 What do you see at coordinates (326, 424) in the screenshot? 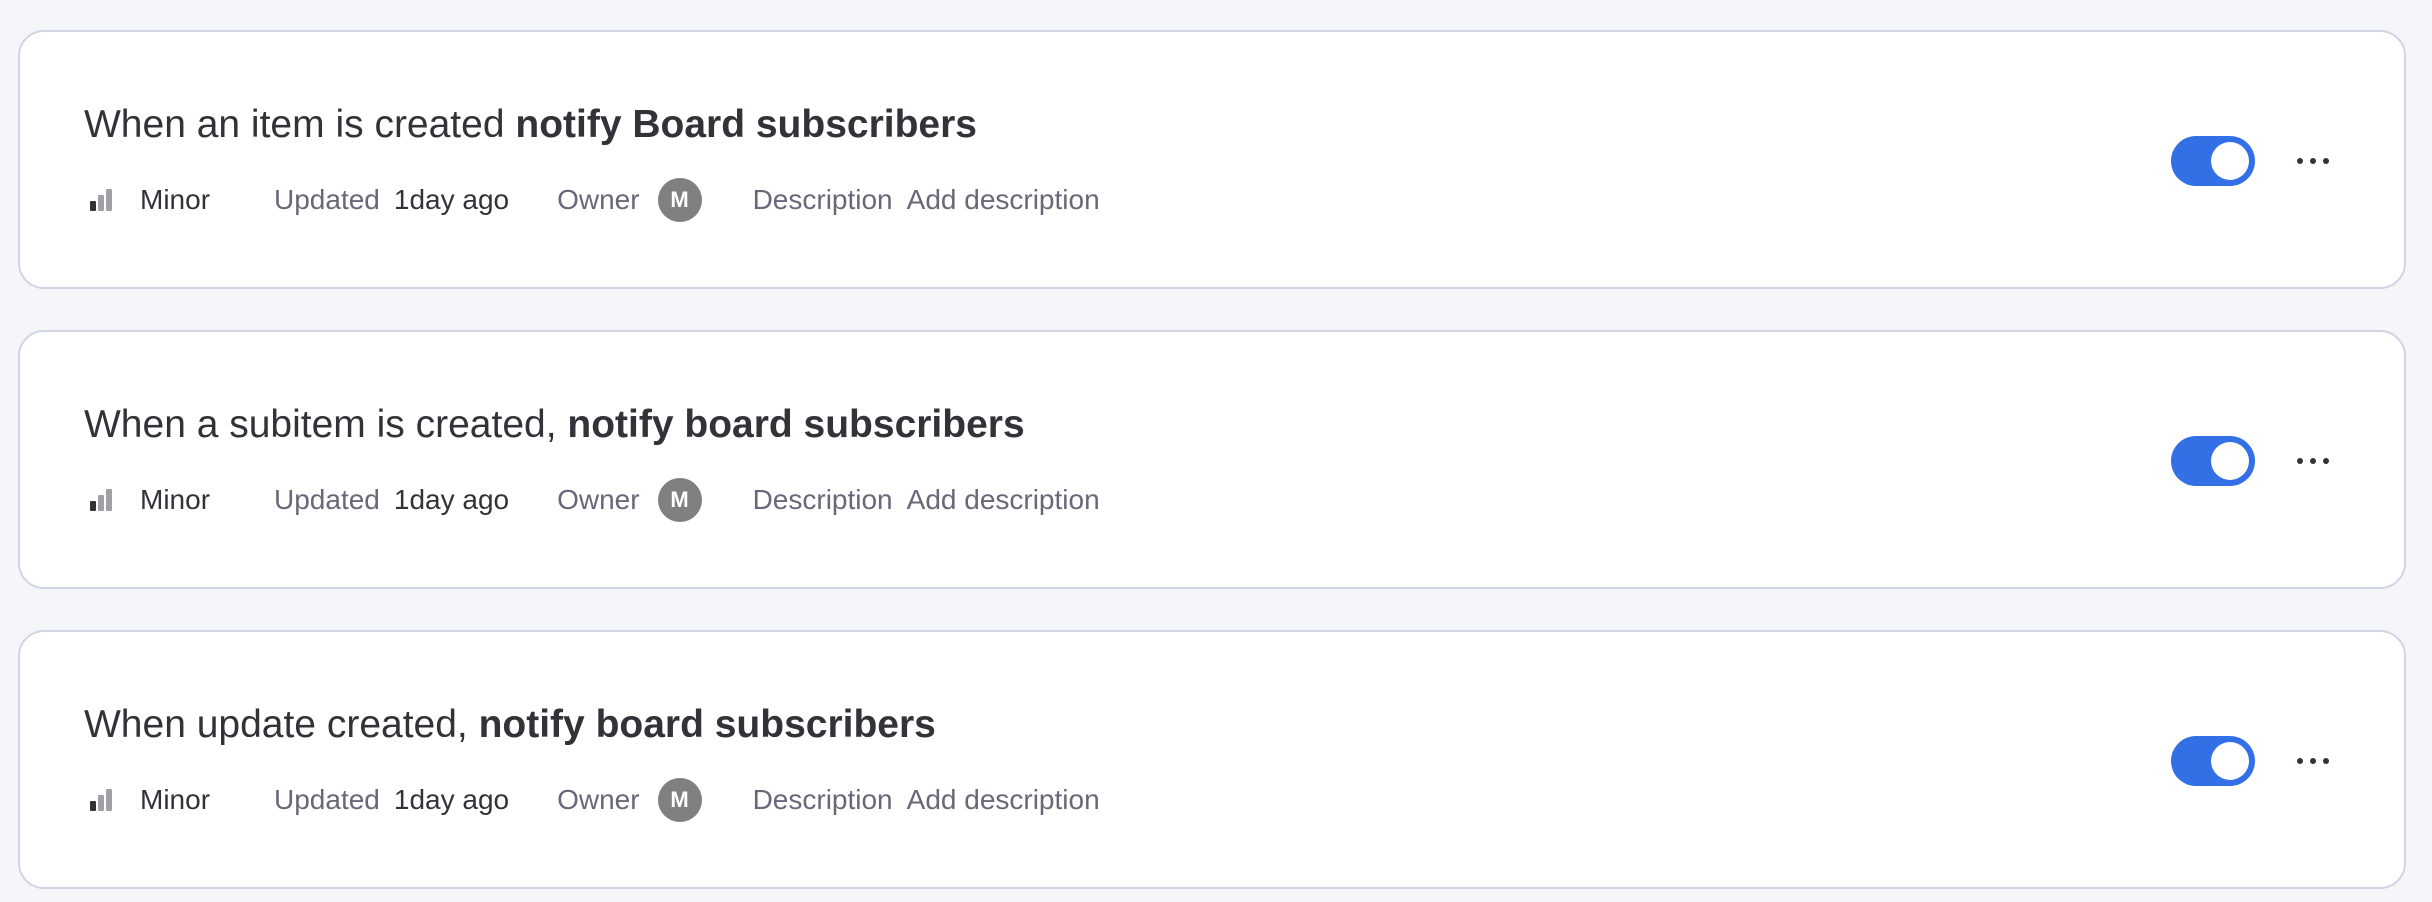
I see `automation-trigger-text: When a subitem is created,` at bounding box center [326, 424].